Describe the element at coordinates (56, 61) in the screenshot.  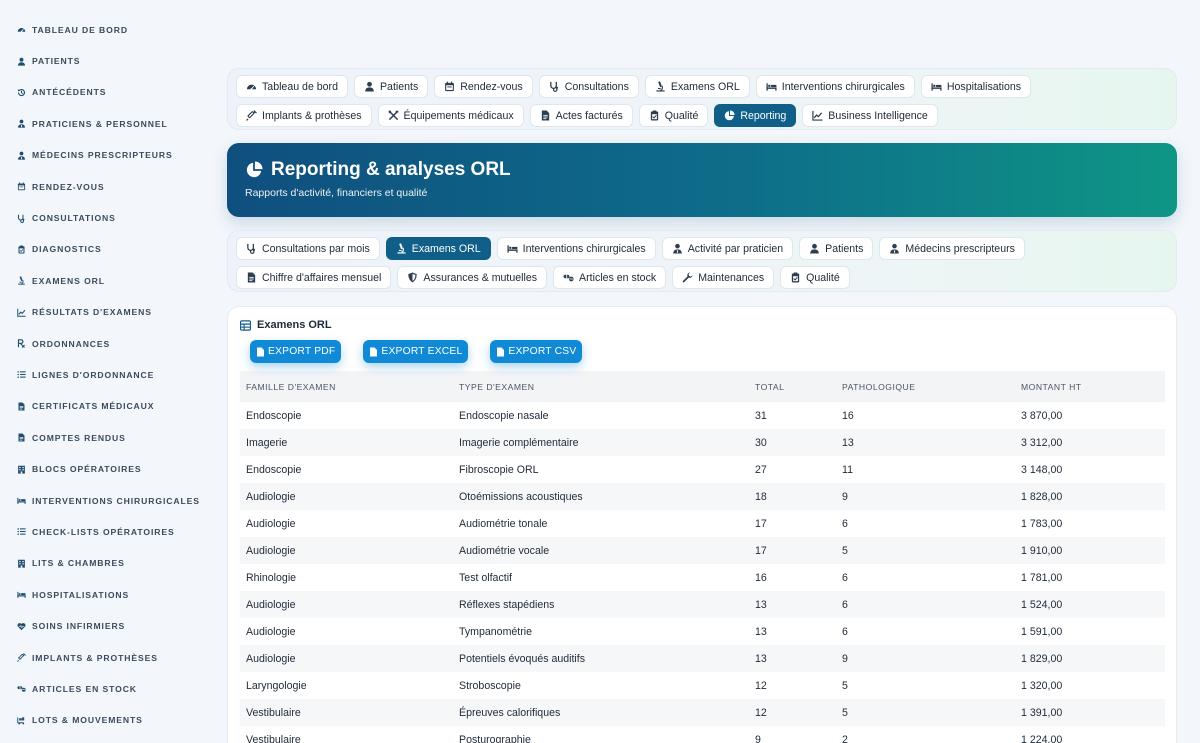
I see `sidebar-item-label: Patients` at that location.